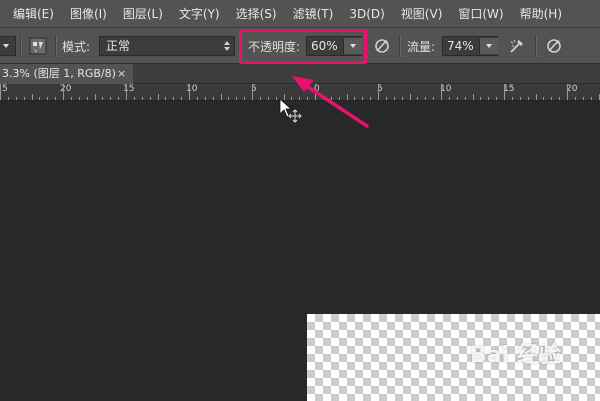 This screenshot has width=600, height=401. I want to click on annotation-arrow, so click(330, 102).